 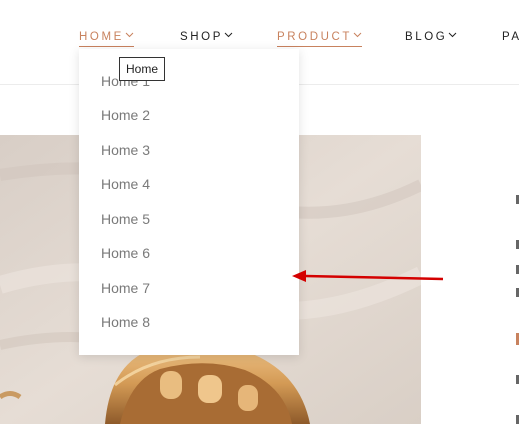 I want to click on nav-item-shop: SHOP, so click(x=206, y=37).